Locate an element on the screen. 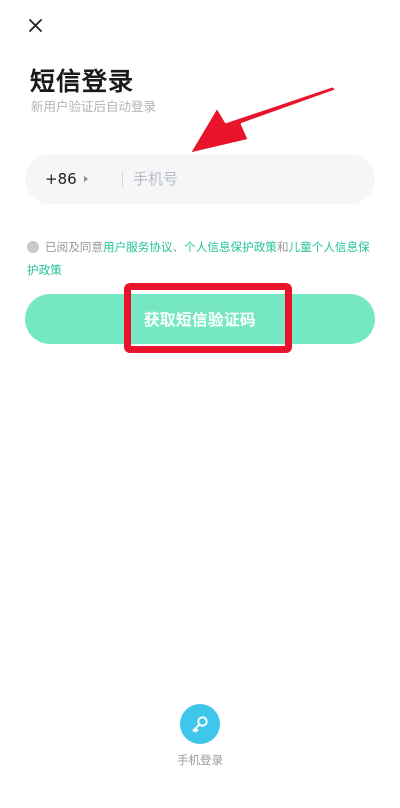 This screenshot has width=400, height=808. agreement-conjunction: 和 is located at coordinates (282, 247).